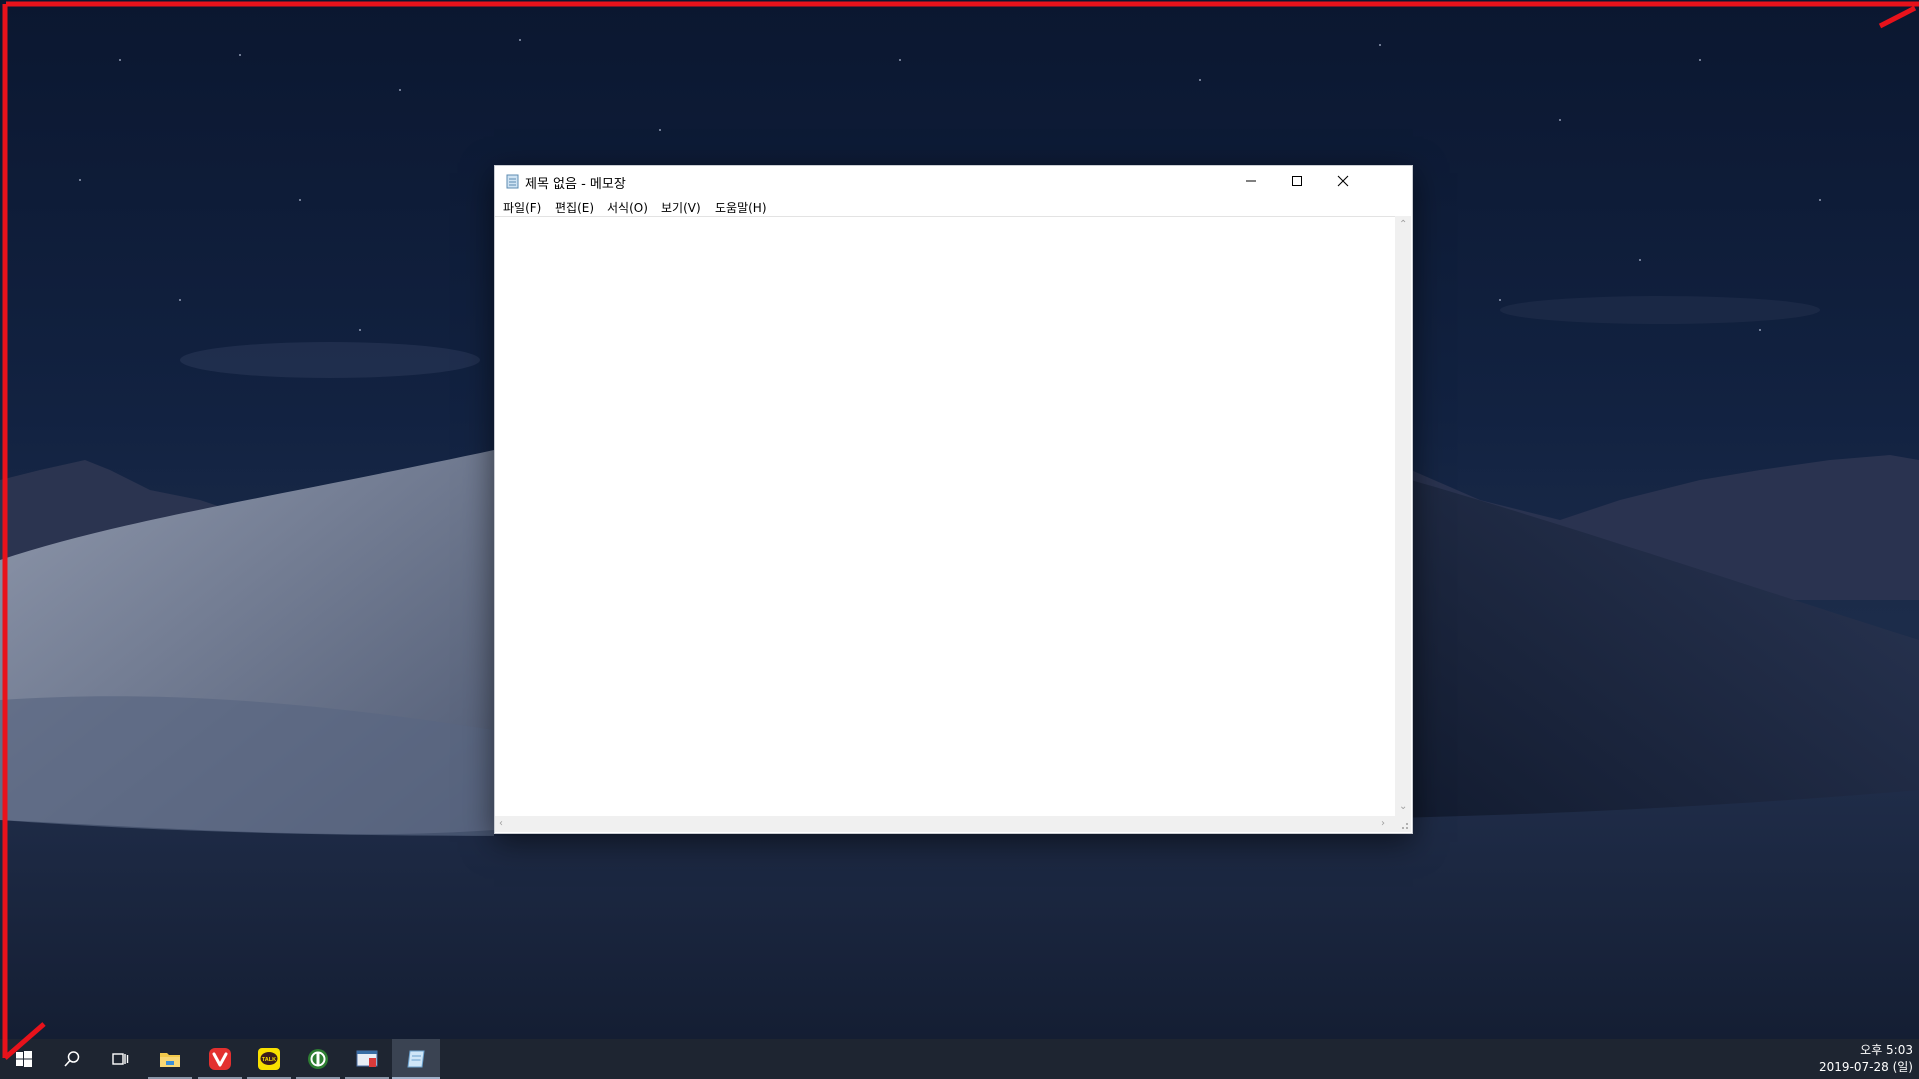 This screenshot has width=1919, height=1079. I want to click on resize-grip-icon, so click(1403, 824).